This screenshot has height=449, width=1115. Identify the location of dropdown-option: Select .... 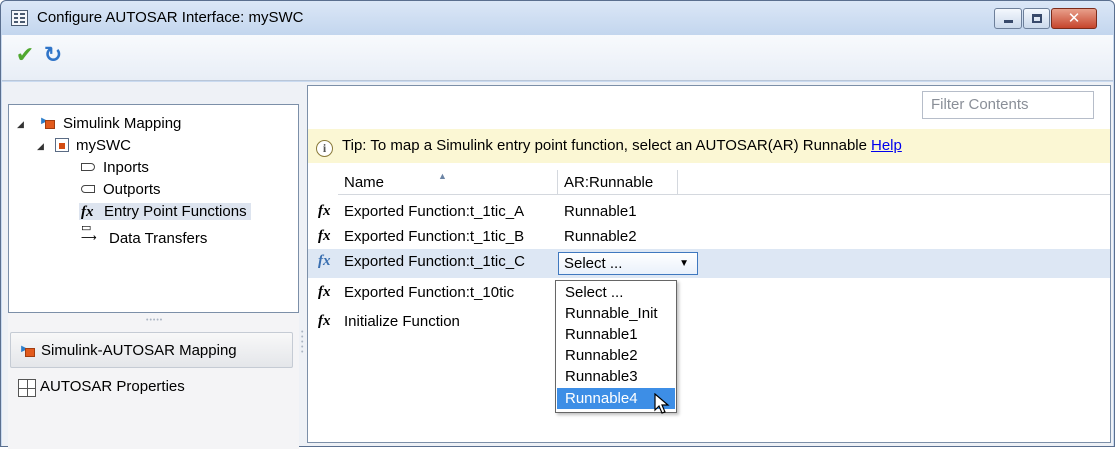
(616, 292).